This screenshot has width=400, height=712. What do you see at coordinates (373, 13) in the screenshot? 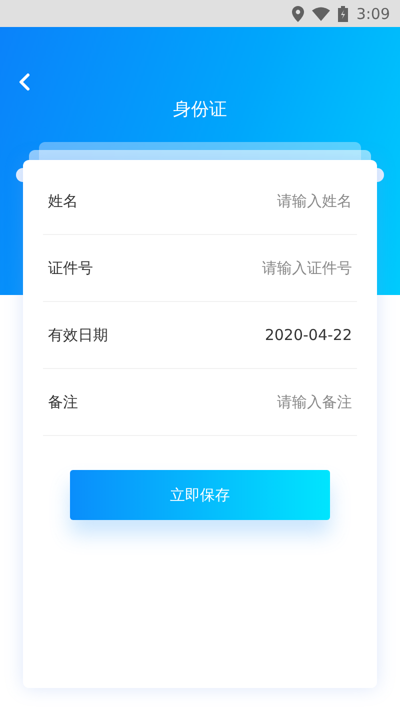
I see `status-time: 3:09` at bounding box center [373, 13].